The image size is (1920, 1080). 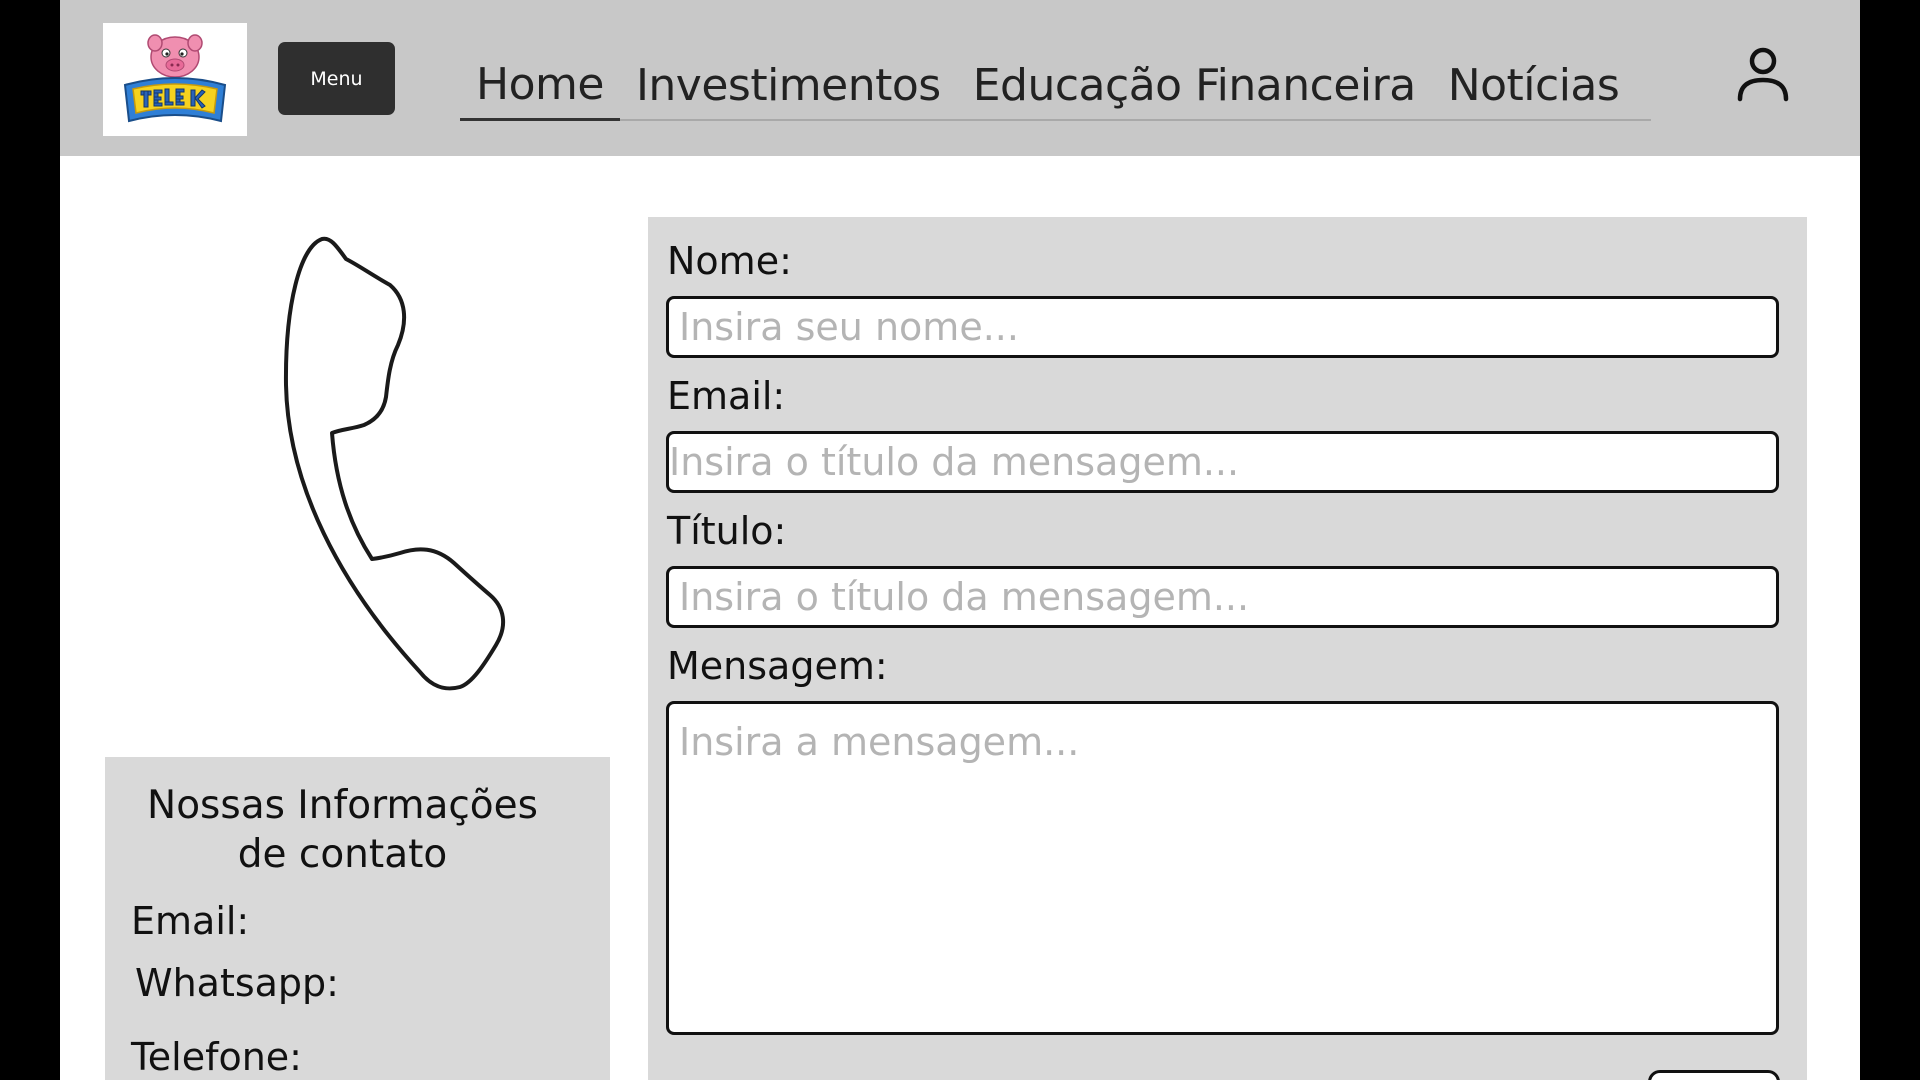 What do you see at coordinates (336, 78) in the screenshot?
I see `menu-button: Menu` at bounding box center [336, 78].